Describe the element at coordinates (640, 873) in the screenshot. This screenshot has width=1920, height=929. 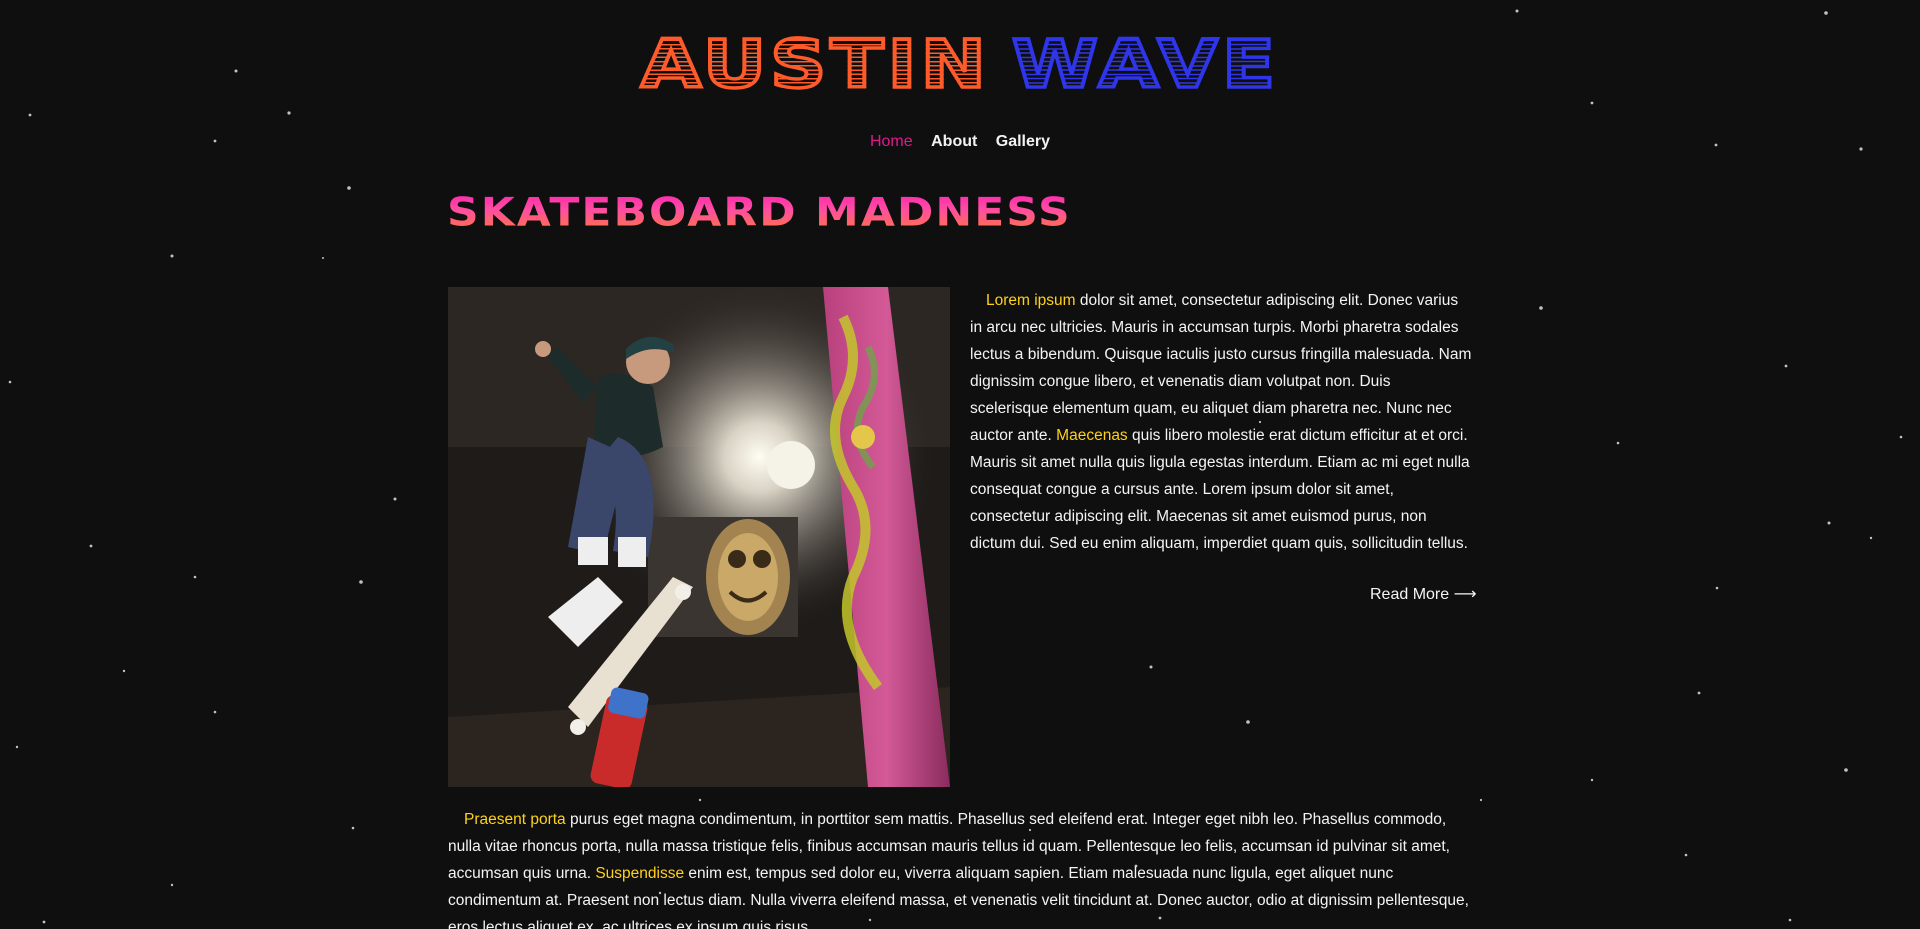
I see `body-highlight-2: Suspendisse` at that location.